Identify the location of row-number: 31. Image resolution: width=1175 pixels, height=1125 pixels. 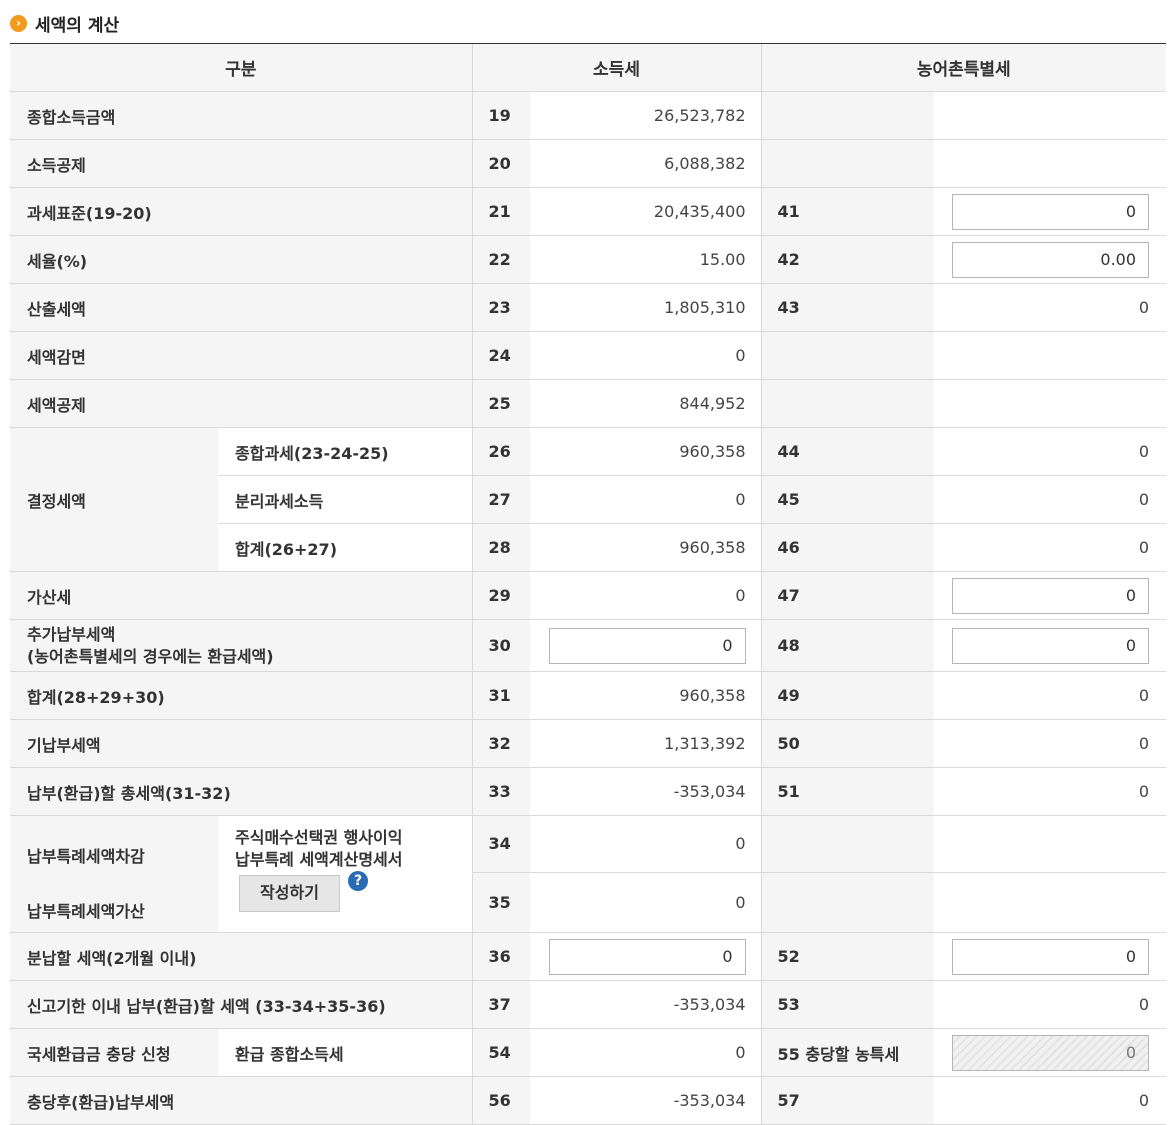
(500, 695).